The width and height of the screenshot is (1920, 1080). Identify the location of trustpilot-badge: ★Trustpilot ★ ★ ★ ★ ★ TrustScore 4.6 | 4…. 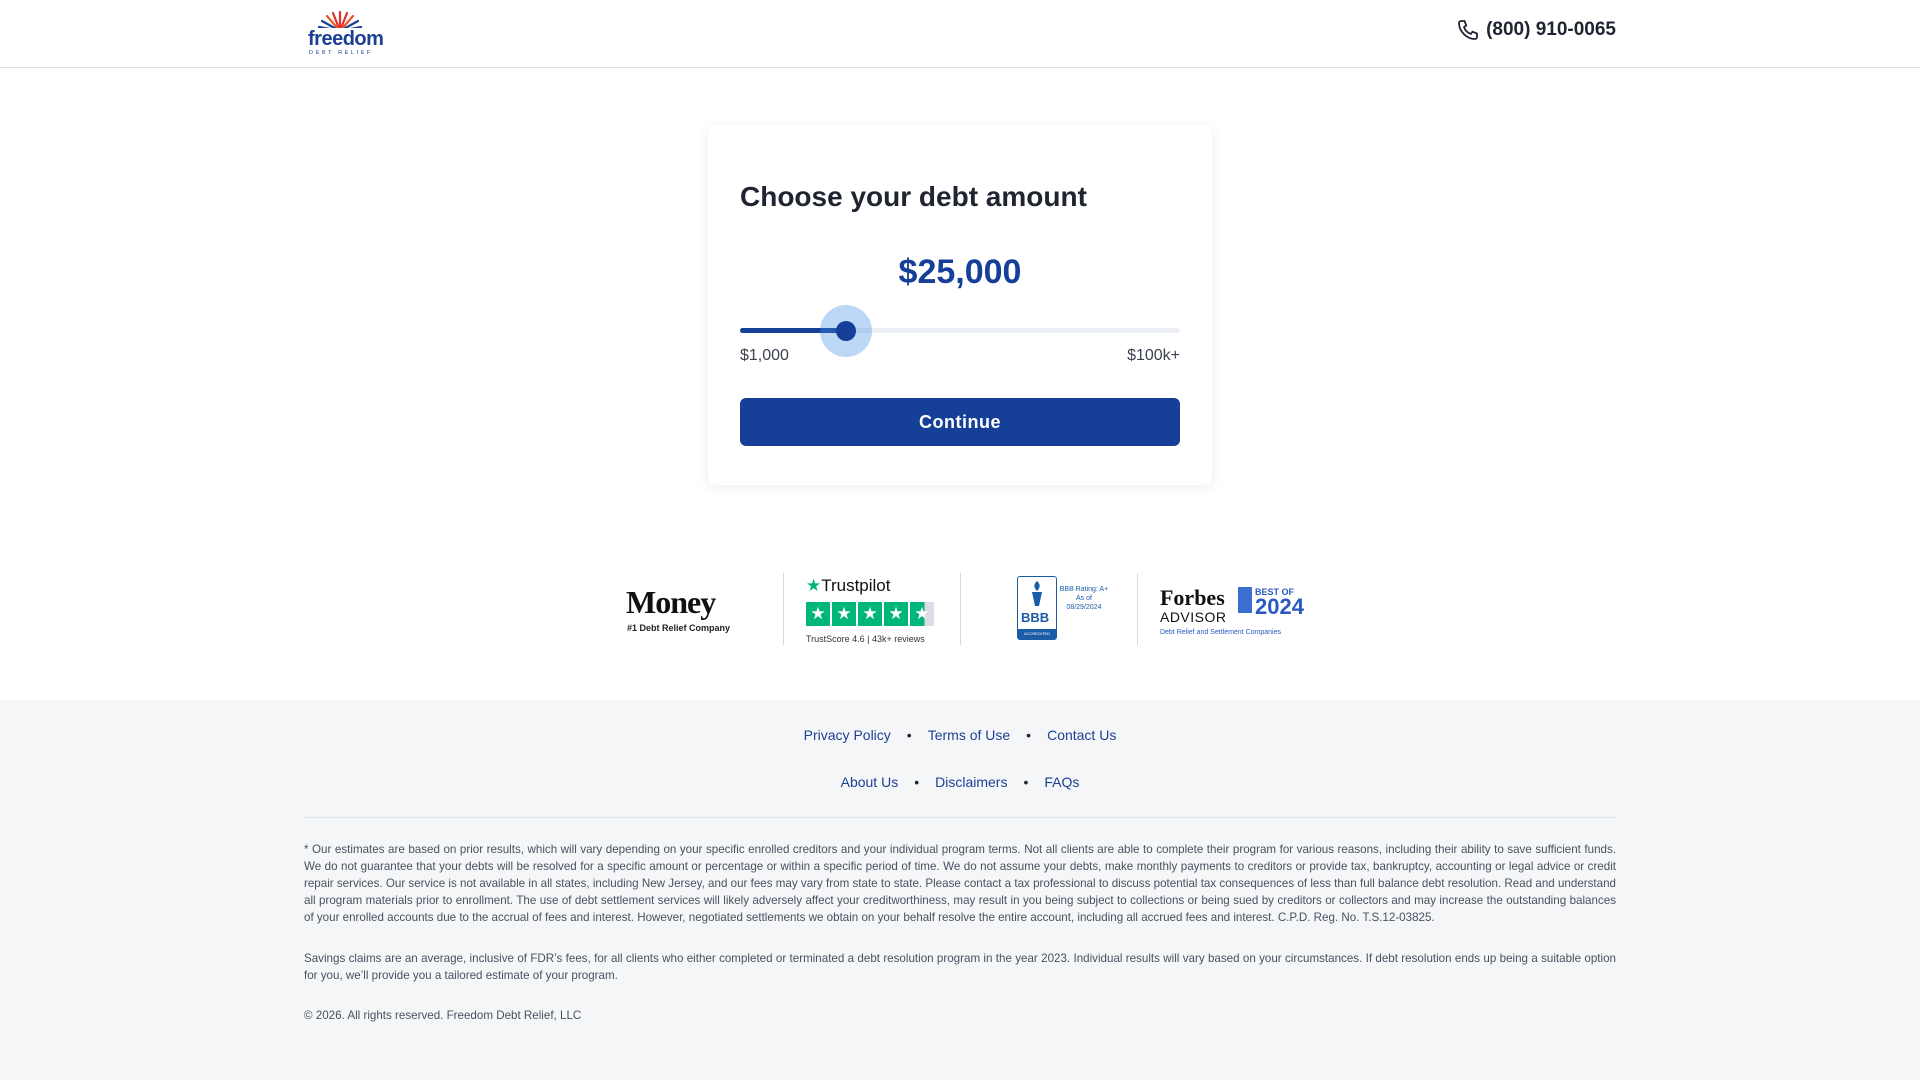
(871, 609).